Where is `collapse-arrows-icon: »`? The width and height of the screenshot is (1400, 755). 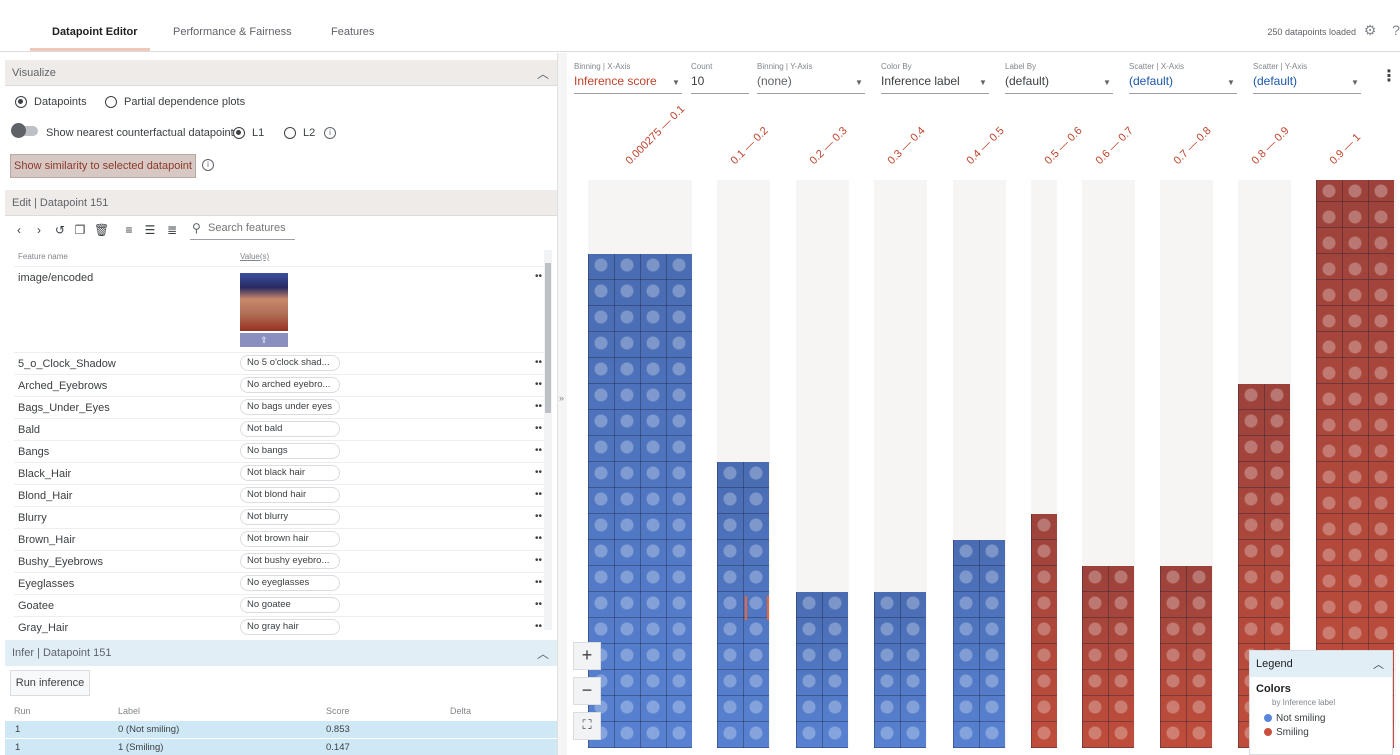 collapse-arrows-icon: » is located at coordinates (561, 398).